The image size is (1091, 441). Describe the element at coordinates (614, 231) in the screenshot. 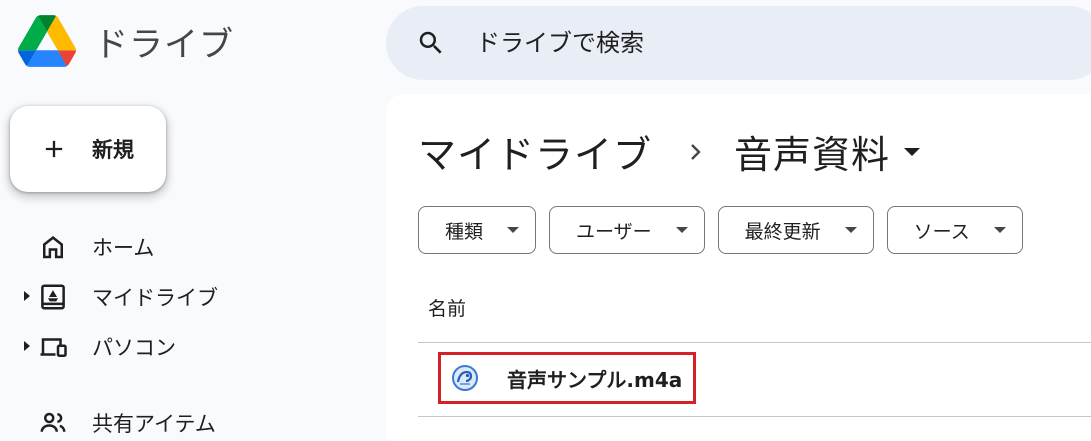

I see `filter-label: ユーザー` at that location.